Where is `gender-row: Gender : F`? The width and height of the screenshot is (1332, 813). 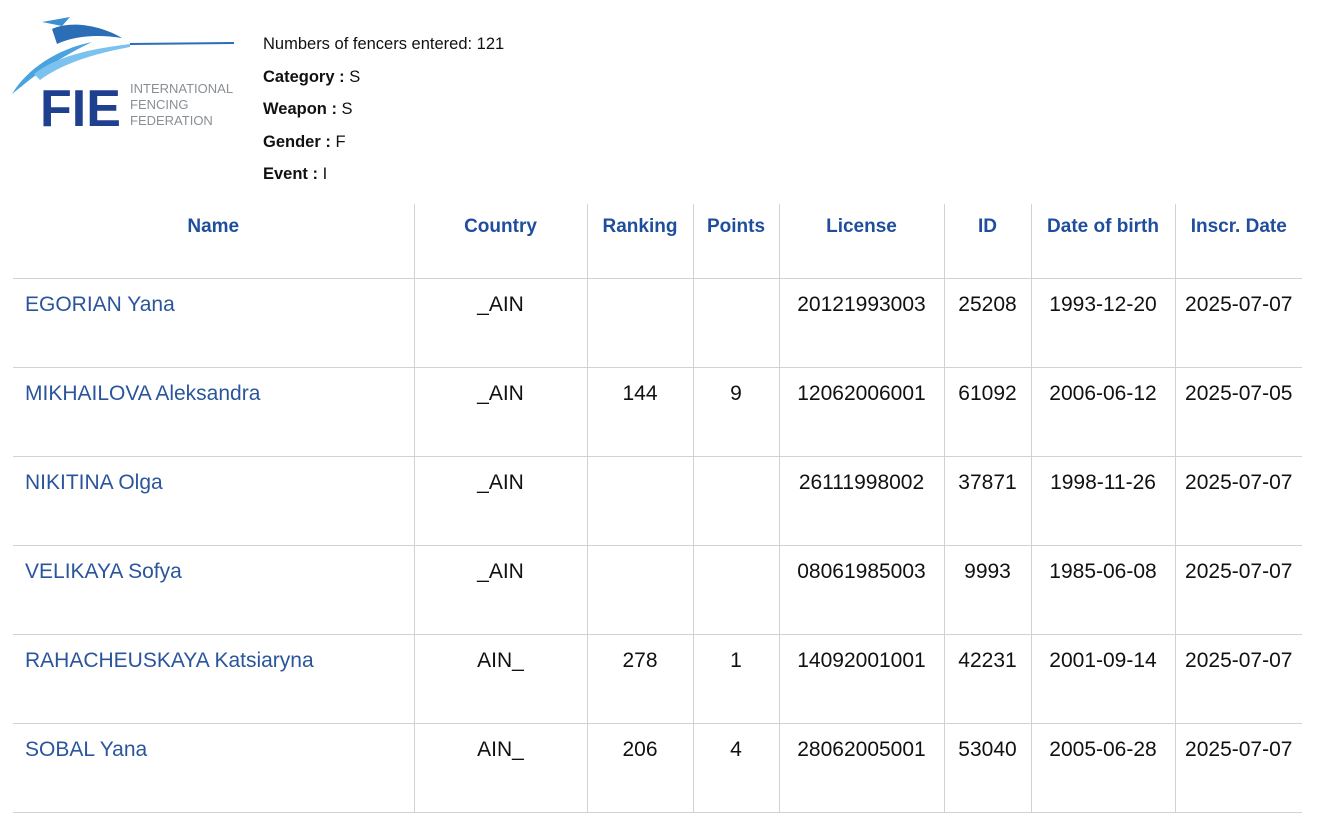 gender-row: Gender : F is located at coordinates (383, 142).